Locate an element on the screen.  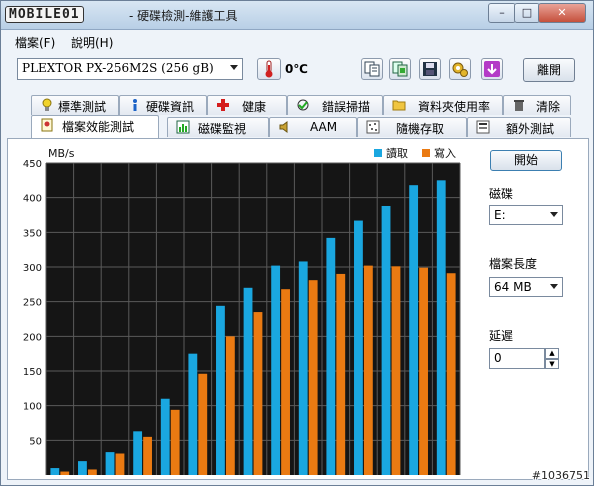
exit-button: 離開 is located at coordinates (549, 70).